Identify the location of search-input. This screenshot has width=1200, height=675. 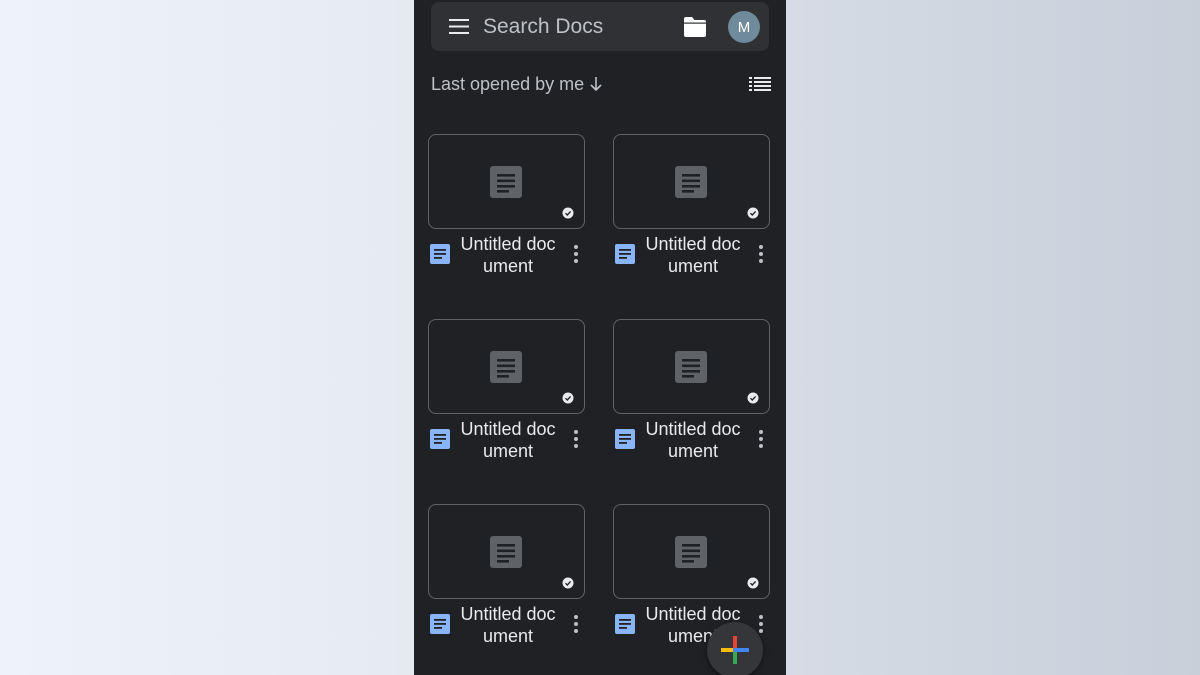
(578, 27).